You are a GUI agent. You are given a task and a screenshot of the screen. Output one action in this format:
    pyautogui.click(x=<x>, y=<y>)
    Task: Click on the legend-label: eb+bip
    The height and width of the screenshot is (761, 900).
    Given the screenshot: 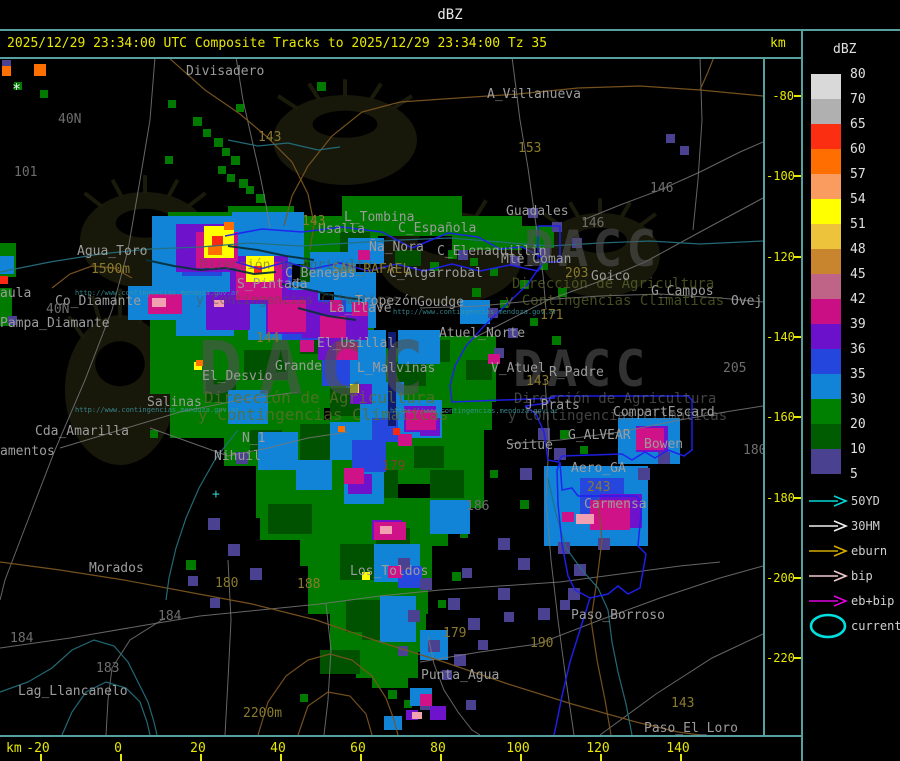 What is the action you would take?
    pyautogui.click(x=873, y=601)
    